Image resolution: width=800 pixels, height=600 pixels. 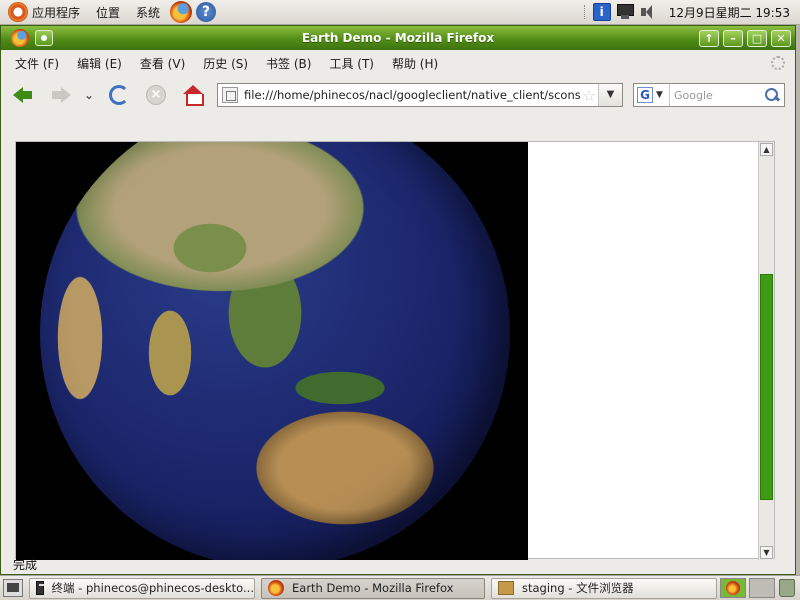 What do you see at coordinates (589, 95) in the screenshot?
I see `star-icon: ☆` at bounding box center [589, 95].